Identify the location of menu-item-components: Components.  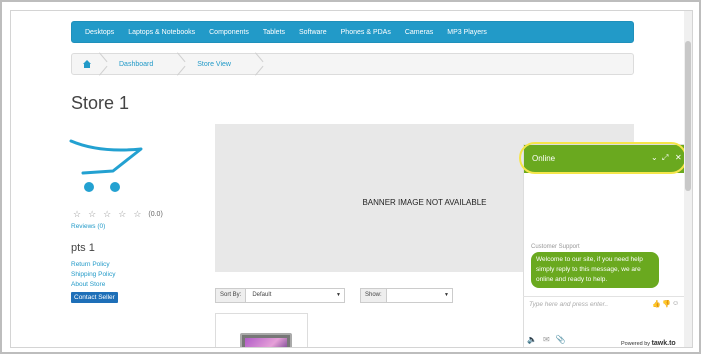
(229, 32).